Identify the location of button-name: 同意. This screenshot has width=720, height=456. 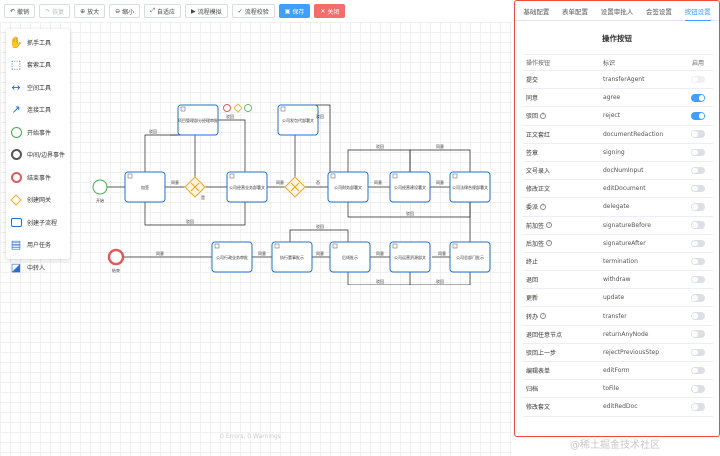
(532, 99).